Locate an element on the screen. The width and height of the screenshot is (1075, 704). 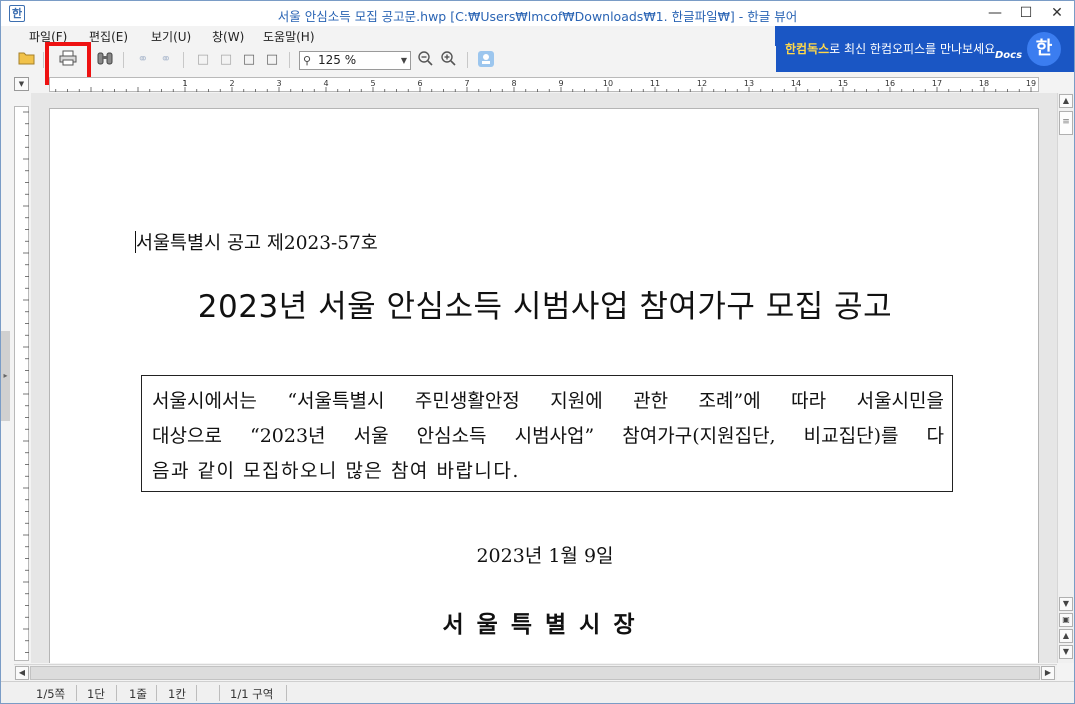
ruler-label: 14 is located at coordinates (796, 83).